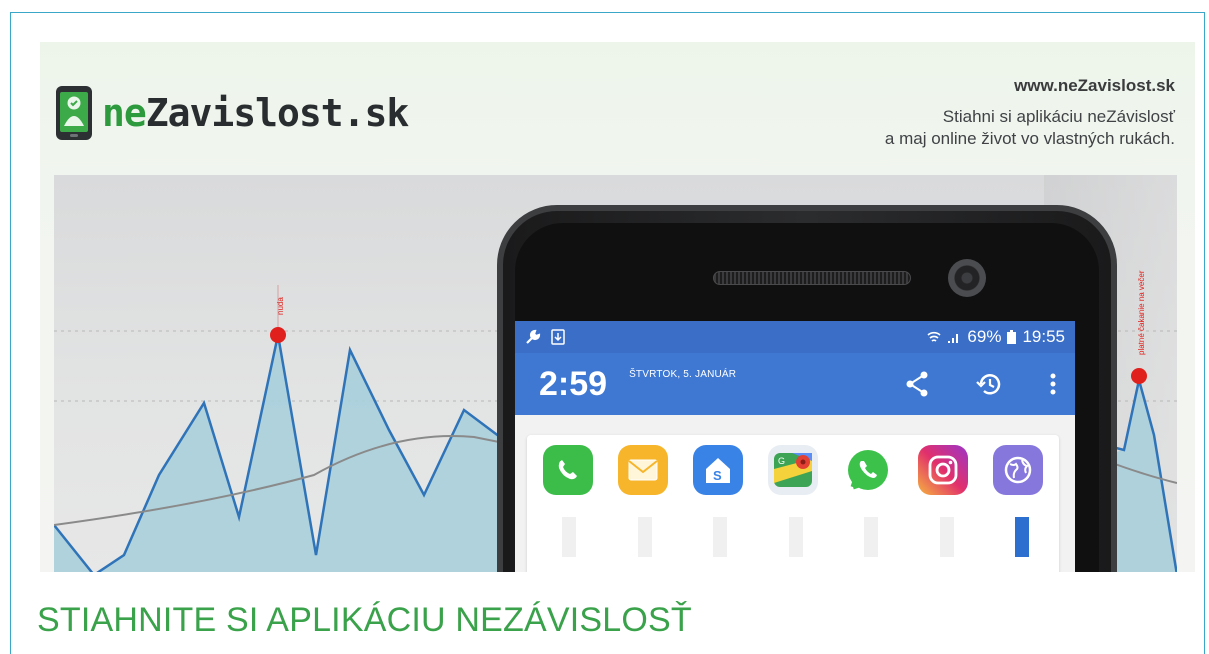 This screenshot has width=1209, height=654. What do you see at coordinates (984, 336) in the screenshot?
I see `battery-percent: 69%` at bounding box center [984, 336].